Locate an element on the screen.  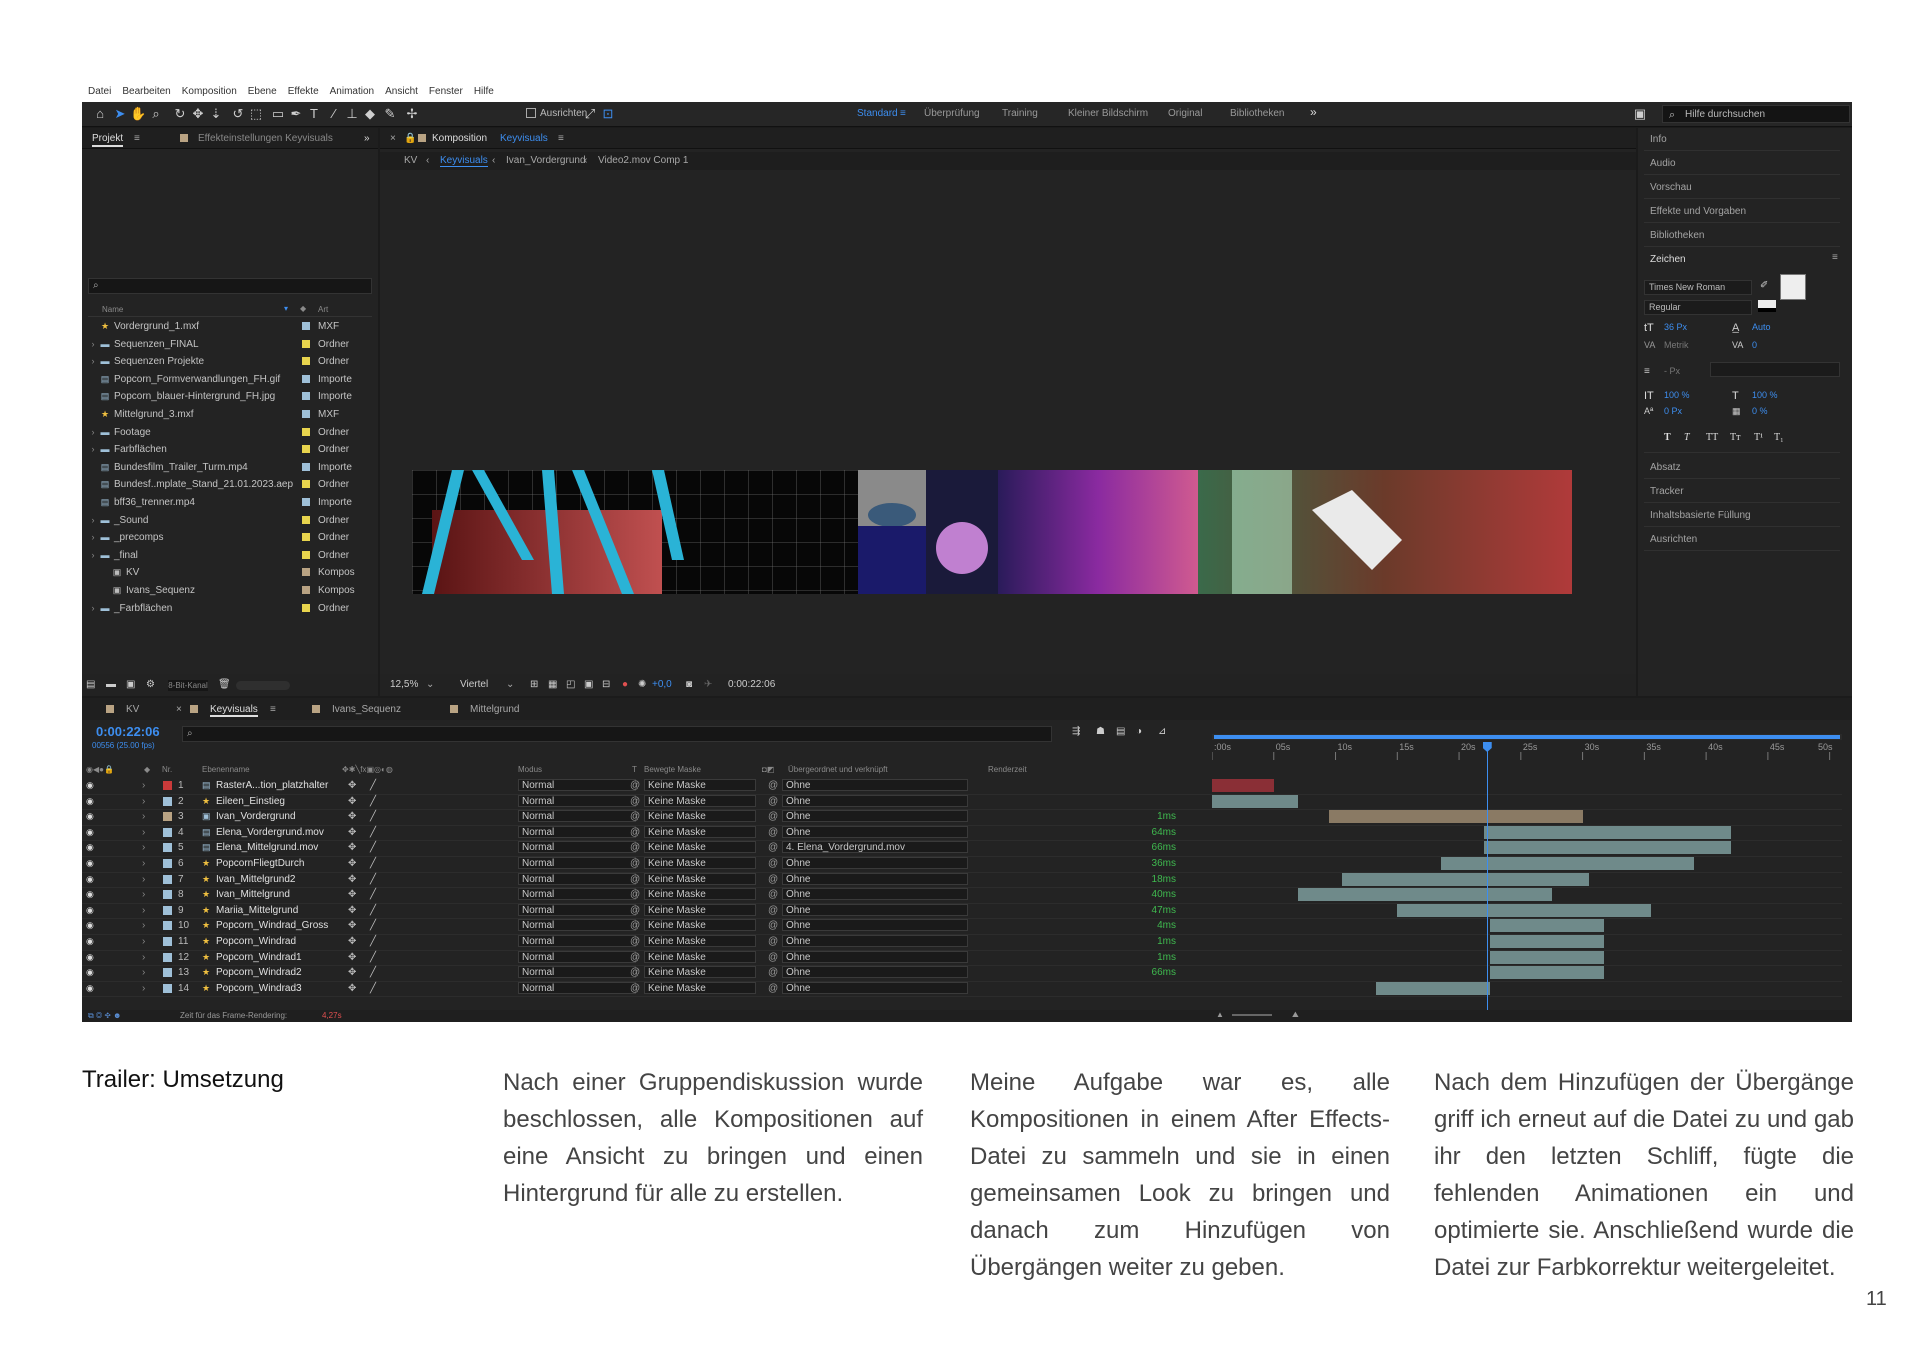
sort-chevron-icon: ▾ is located at coordinates (286, 308).